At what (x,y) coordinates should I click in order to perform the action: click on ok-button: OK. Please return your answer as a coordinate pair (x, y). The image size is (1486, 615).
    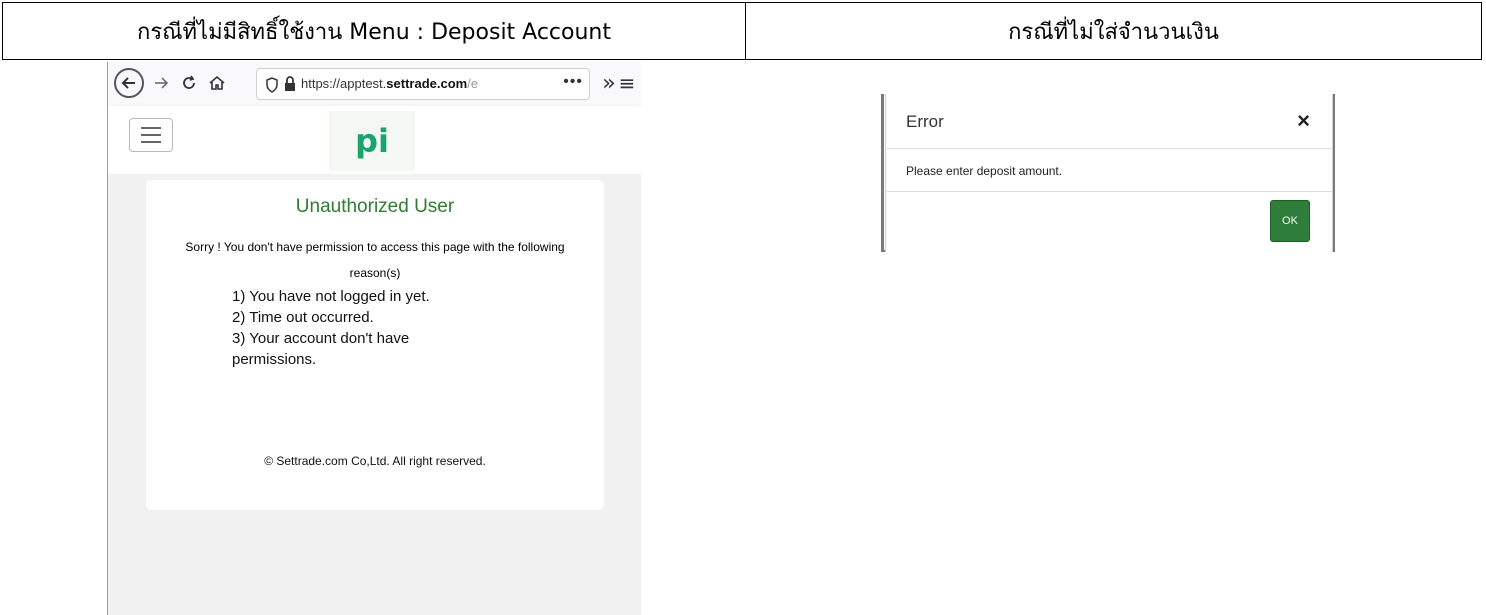
    Looking at the image, I should click on (1290, 221).